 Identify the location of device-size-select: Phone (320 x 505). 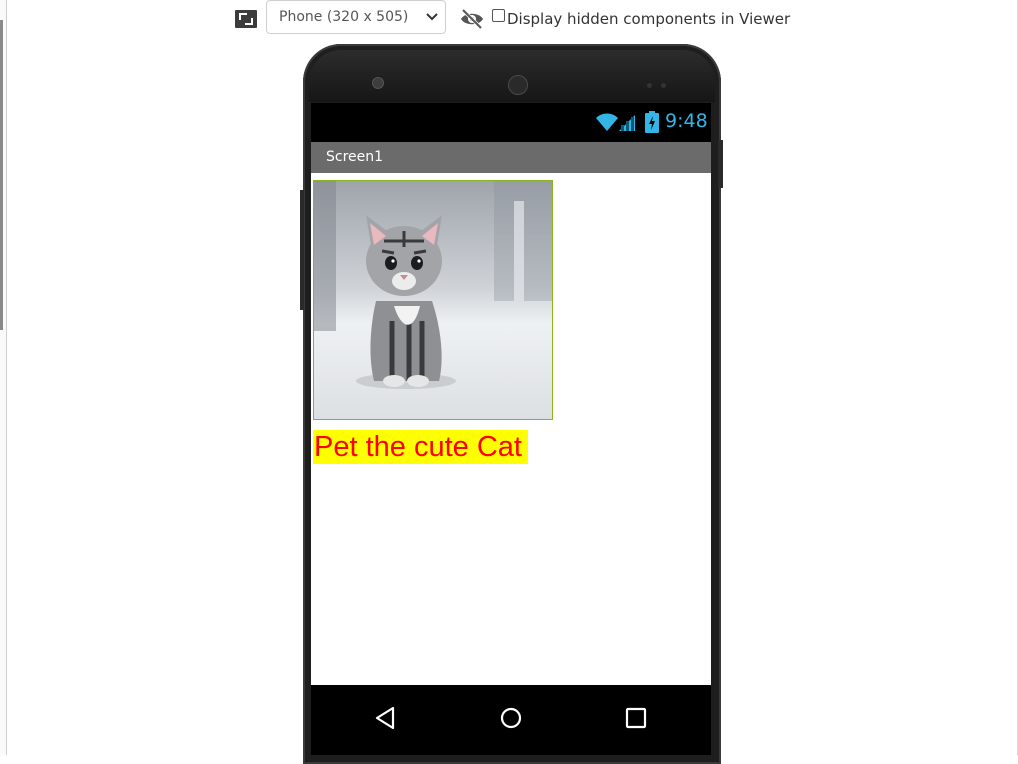
(356, 17).